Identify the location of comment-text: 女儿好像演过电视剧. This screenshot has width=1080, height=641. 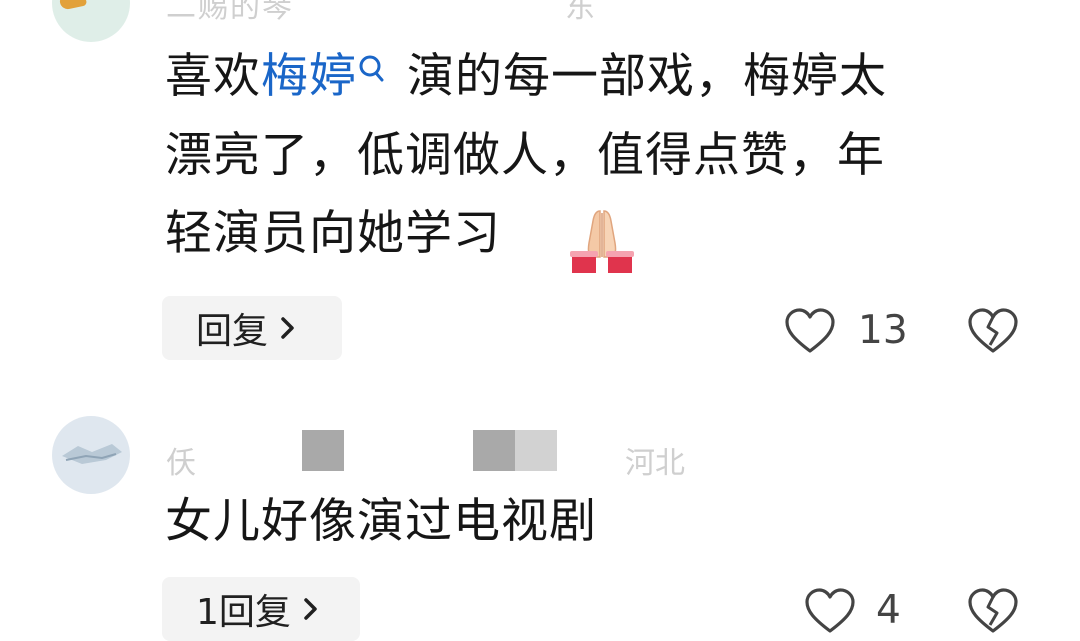
(381, 521).